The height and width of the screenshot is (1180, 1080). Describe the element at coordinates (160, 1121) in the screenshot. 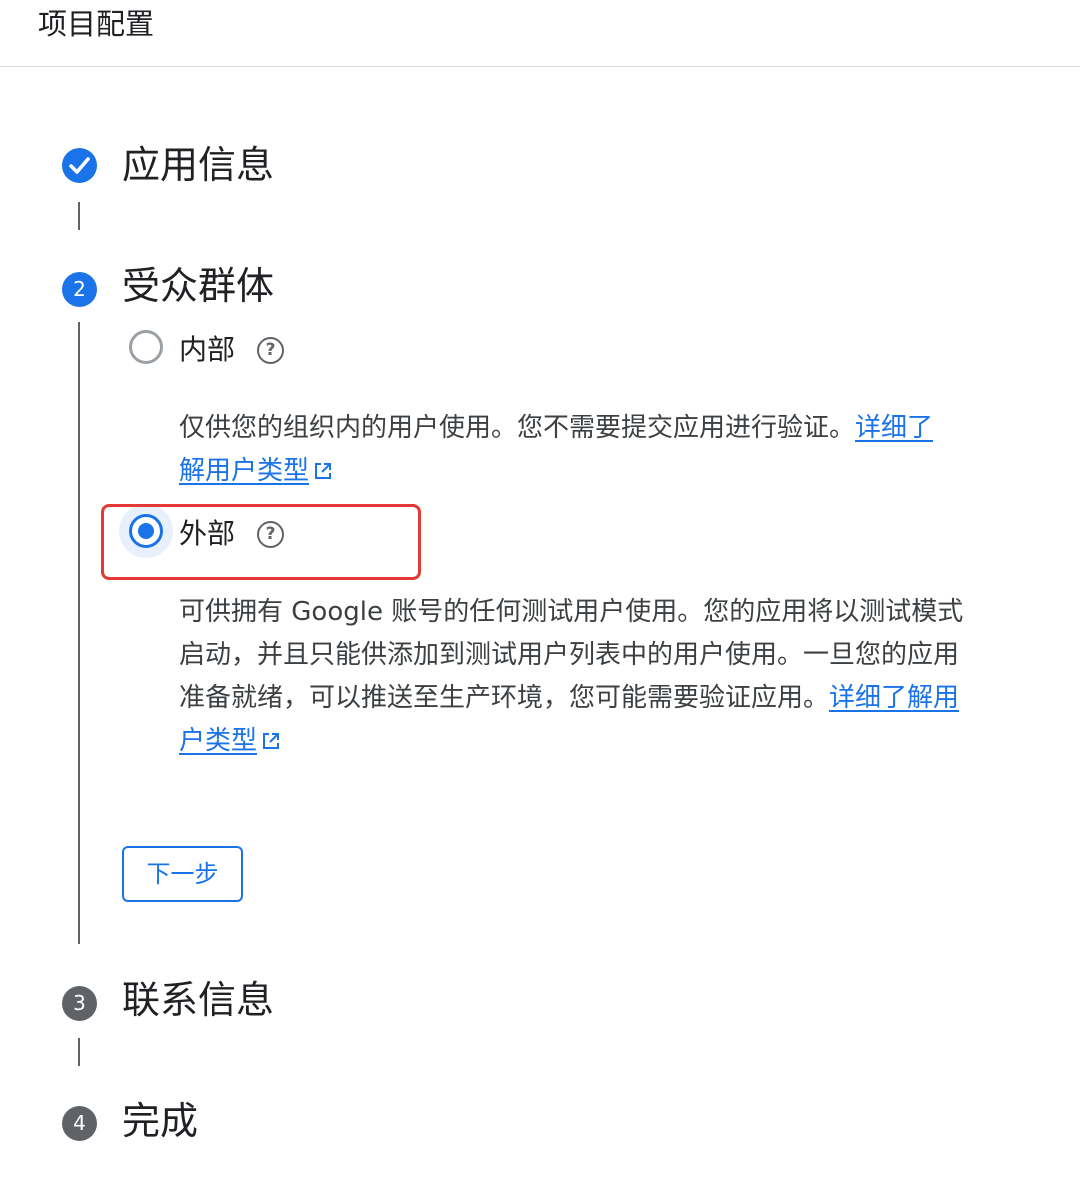

I see `step-4-title: 完成` at that location.